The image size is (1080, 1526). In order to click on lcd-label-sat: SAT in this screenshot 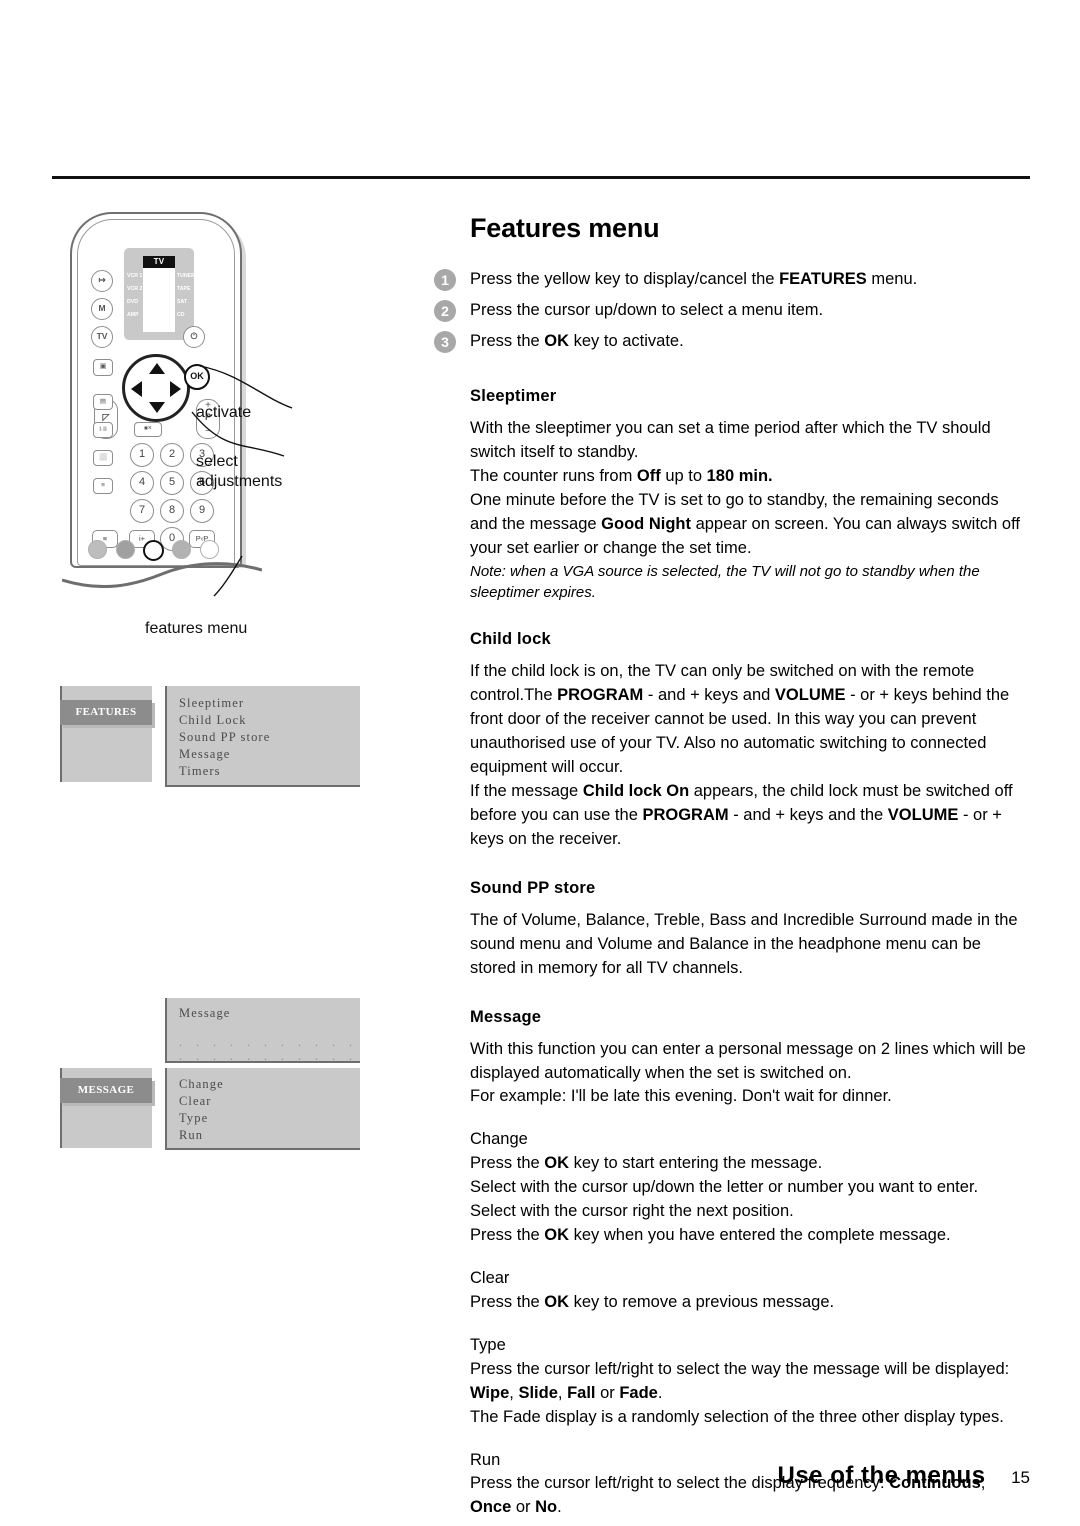, I will do `click(182, 302)`.